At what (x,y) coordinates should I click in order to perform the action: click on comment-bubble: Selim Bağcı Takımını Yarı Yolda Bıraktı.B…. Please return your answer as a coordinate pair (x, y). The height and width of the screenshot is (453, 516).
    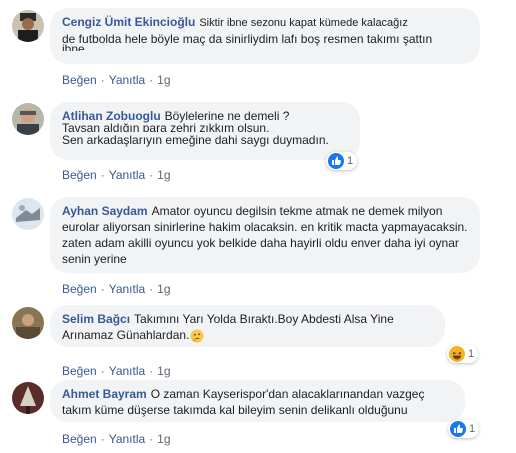
    Looking at the image, I should click on (247, 326).